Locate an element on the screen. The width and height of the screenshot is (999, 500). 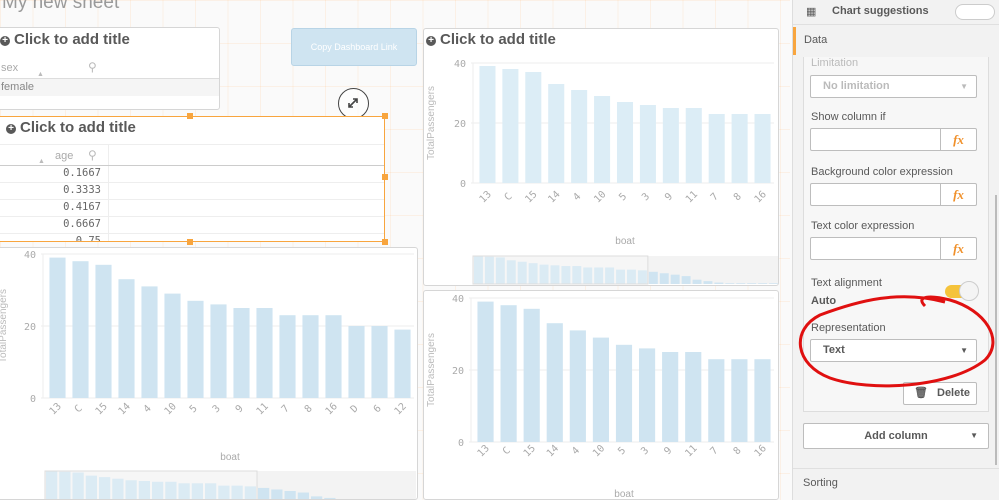
red-annotation-circle is located at coordinates (896, 341).